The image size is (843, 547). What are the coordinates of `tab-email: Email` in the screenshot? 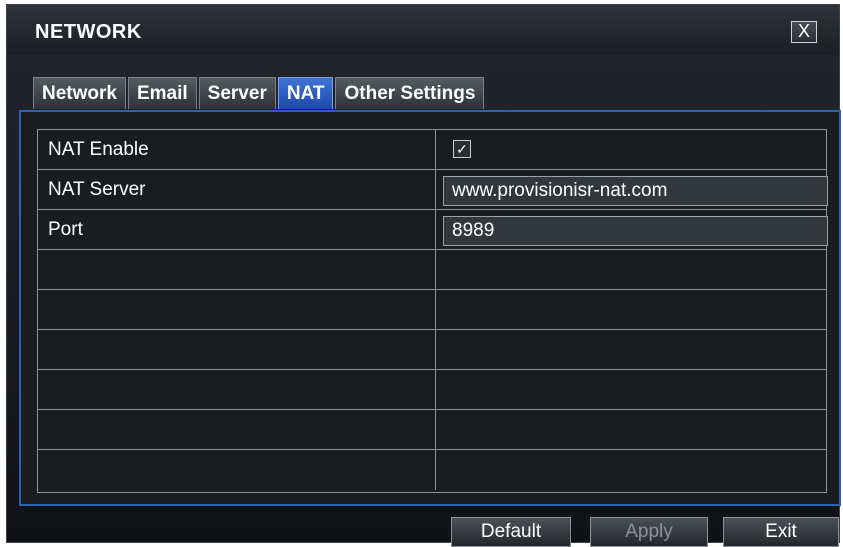 It's located at (162, 93).